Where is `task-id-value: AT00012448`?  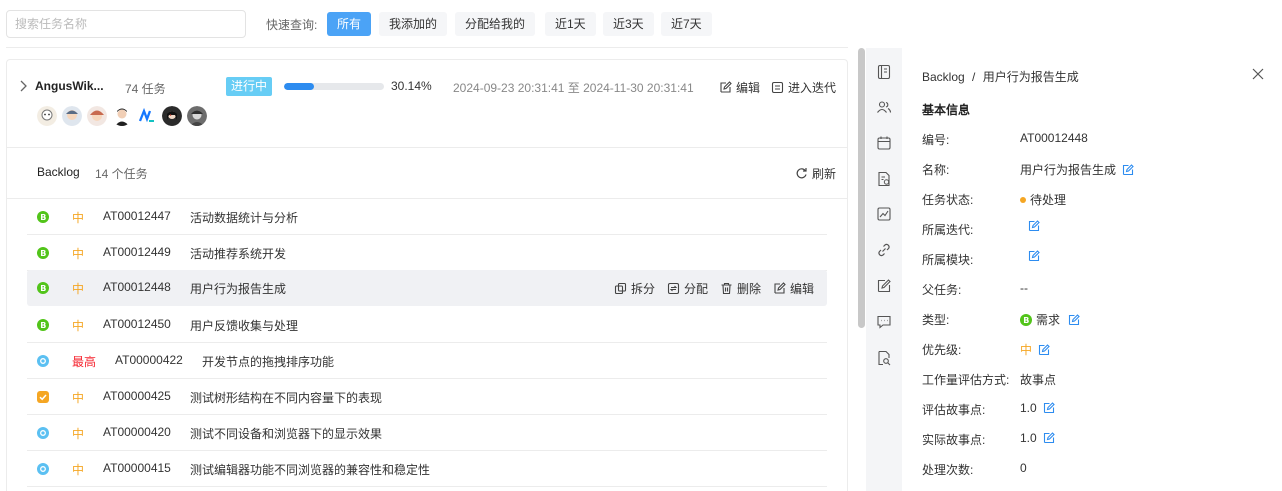 task-id-value: AT00012448 is located at coordinates (1054, 138).